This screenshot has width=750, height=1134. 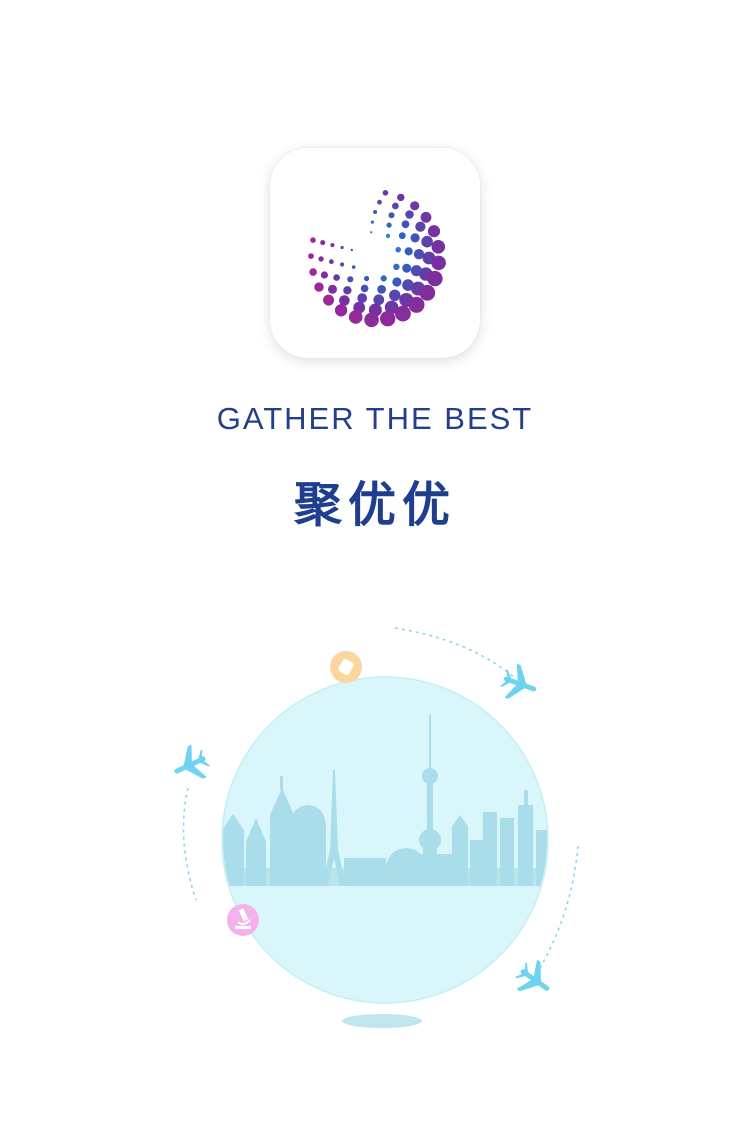 What do you see at coordinates (385, 840) in the screenshot?
I see `world-skyline-globe-icon` at bounding box center [385, 840].